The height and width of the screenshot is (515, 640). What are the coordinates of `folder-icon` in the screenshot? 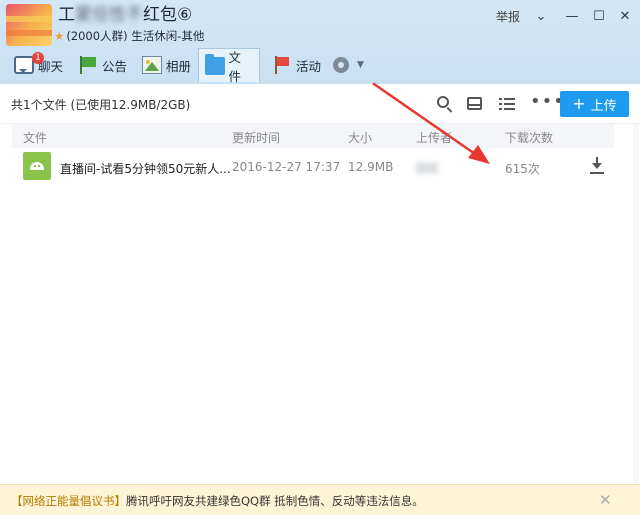 It's located at (215, 64).